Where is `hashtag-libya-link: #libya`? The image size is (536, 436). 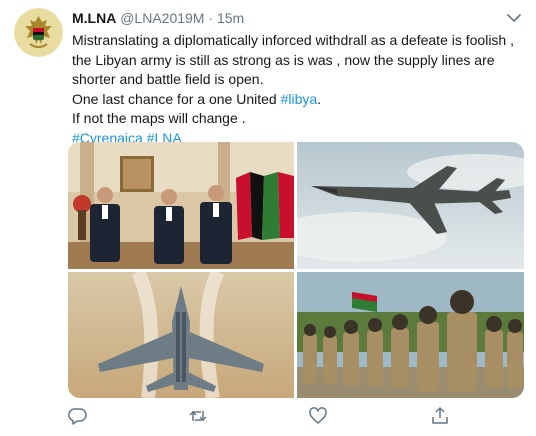
hashtag-libya-link: #libya is located at coordinates (299, 99).